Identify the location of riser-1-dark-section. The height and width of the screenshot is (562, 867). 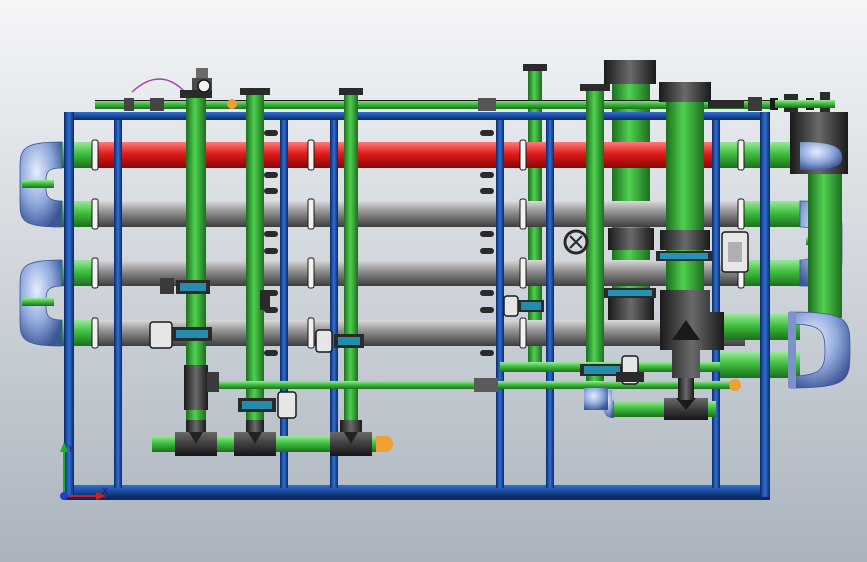
(196, 387).